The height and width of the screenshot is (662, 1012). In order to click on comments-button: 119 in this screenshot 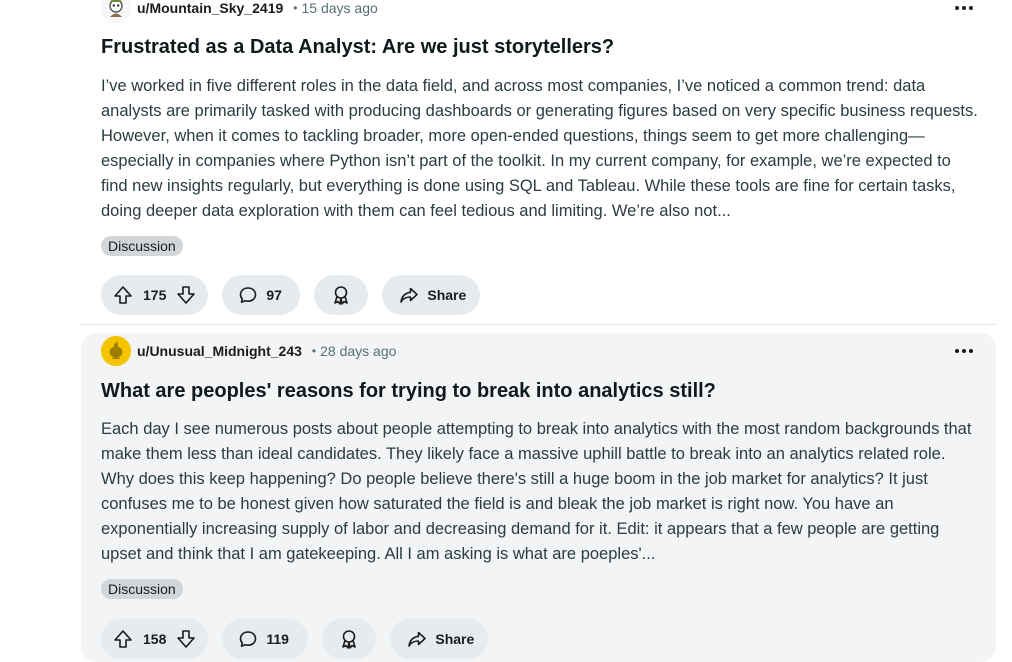, I will do `click(265, 639)`.